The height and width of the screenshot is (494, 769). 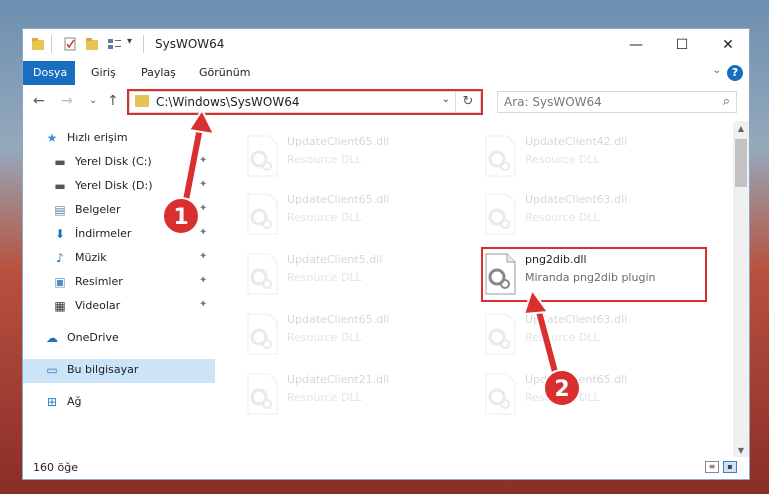 I want to click on sidebar-item-pictures: ▣ Resimler ✦, so click(x=119, y=283).